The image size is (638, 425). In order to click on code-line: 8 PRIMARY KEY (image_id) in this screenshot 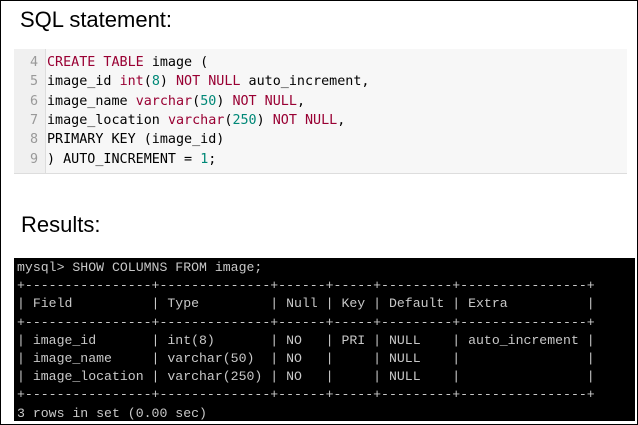, I will do `click(119, 139)`.